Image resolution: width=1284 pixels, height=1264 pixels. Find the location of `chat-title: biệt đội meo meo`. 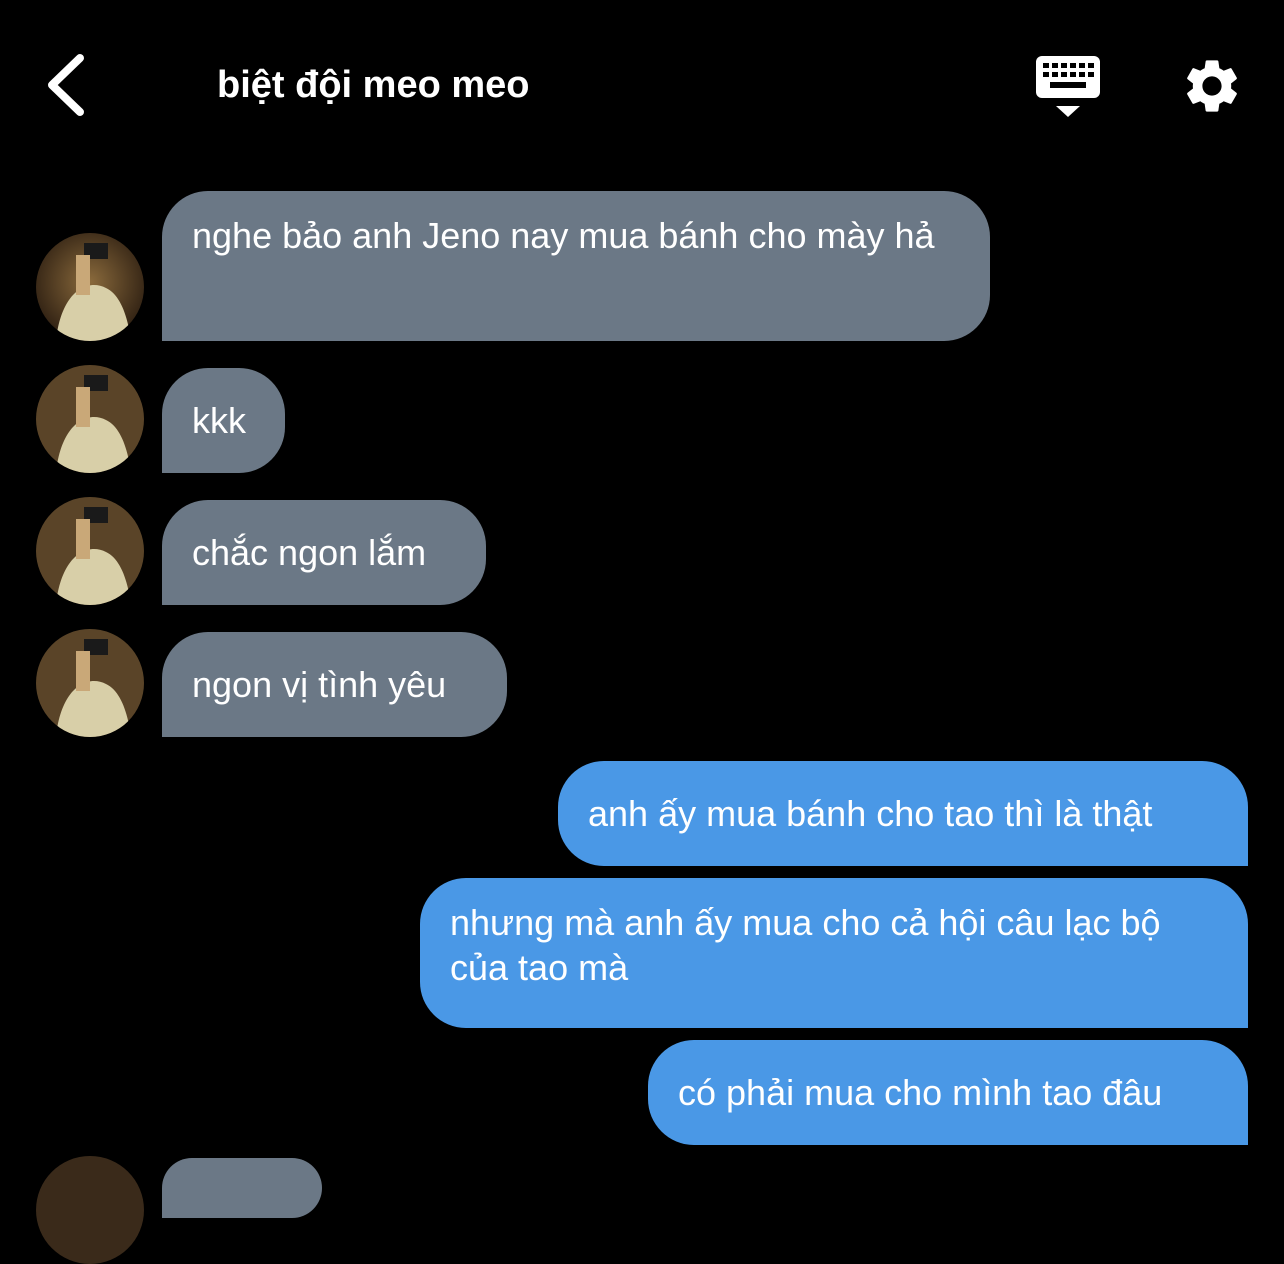

chat-title: biệt đội meo meo is located at coordinates (373, 85).